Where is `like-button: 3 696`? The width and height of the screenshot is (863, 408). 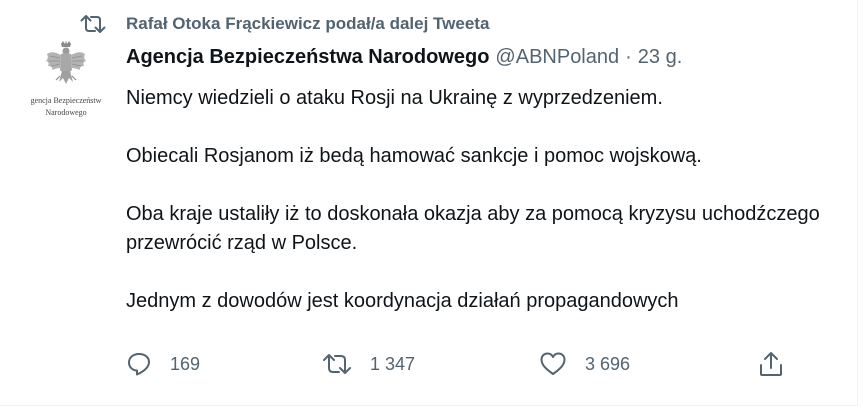 like-button: 3 696 is located at coordinates (584, 364).